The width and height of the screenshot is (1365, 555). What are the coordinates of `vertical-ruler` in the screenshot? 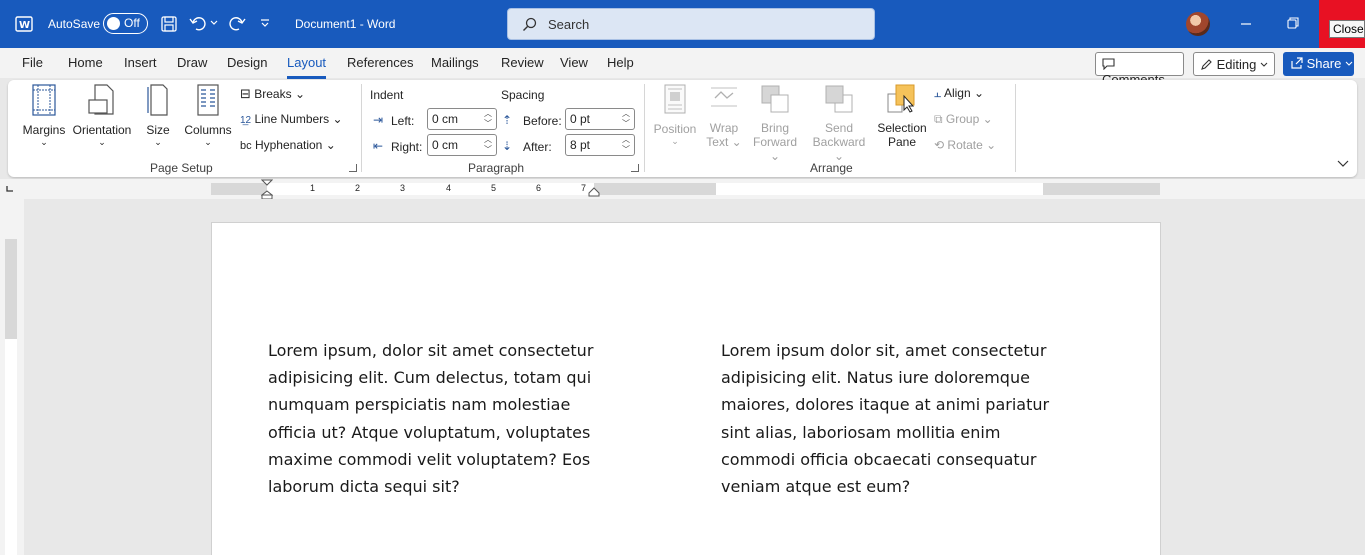 It's located at (12, 377).